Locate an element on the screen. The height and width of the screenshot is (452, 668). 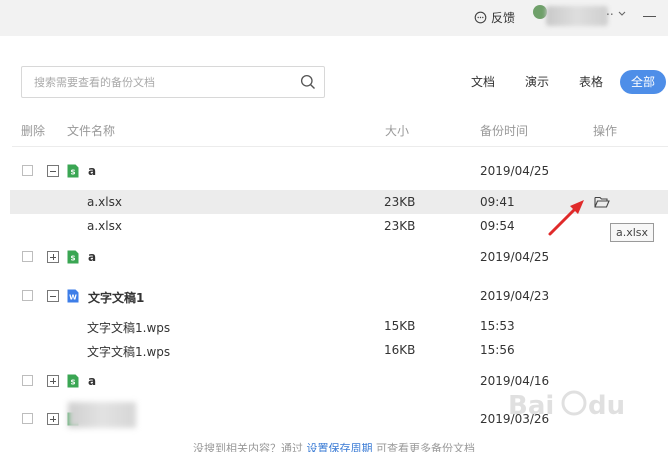
user-name-ellipsis: .. is located at coordinates (610, 11).